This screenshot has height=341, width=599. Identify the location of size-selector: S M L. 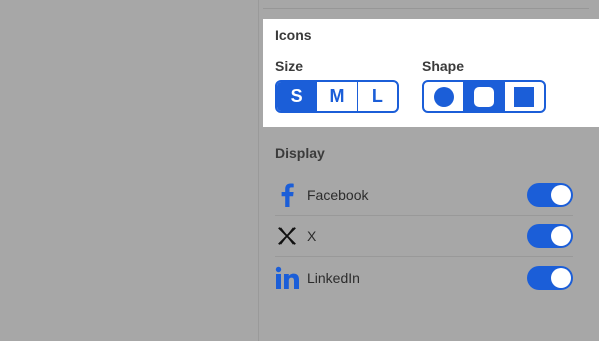
(337, 96).